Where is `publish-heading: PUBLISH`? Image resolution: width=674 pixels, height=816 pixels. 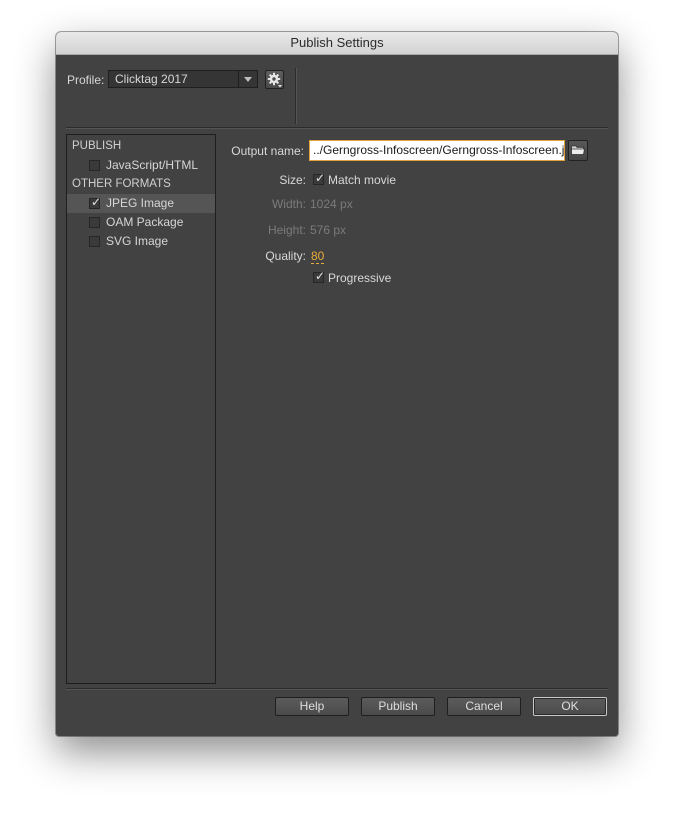
publish-heading: PUBLISH is located at coordinates (97, 146).